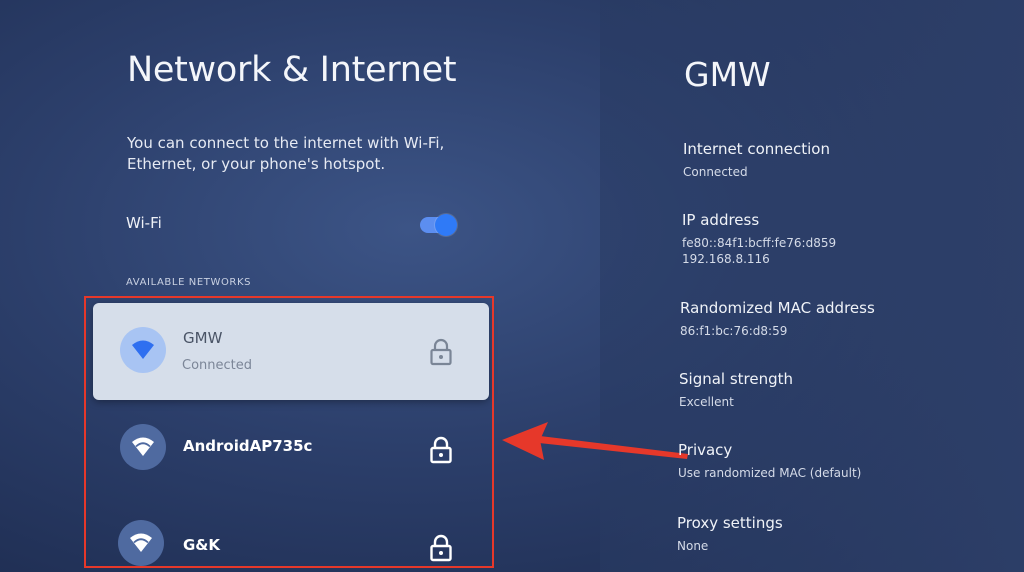 This screenshot has height=572, width=1024. Describe the element at coordinates (756, 160) in the screenshot. I see `detail-internet-connection: Internet connection Connected` at that location.